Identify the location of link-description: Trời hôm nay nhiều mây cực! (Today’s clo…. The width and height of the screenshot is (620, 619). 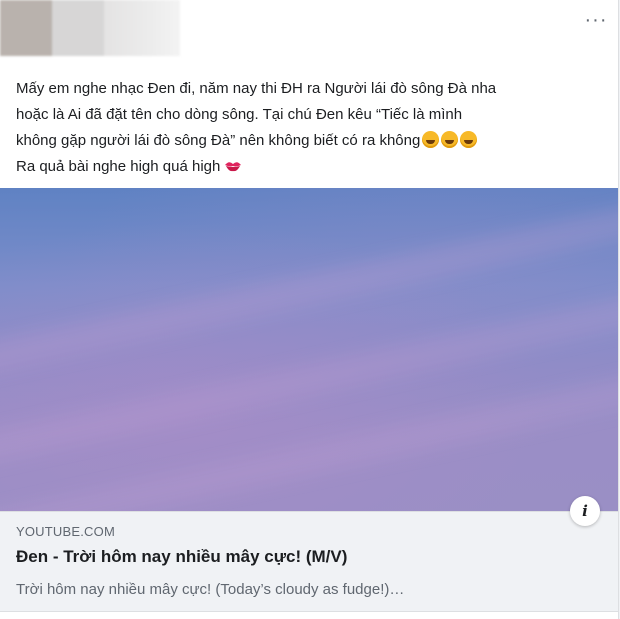
(210, 589).